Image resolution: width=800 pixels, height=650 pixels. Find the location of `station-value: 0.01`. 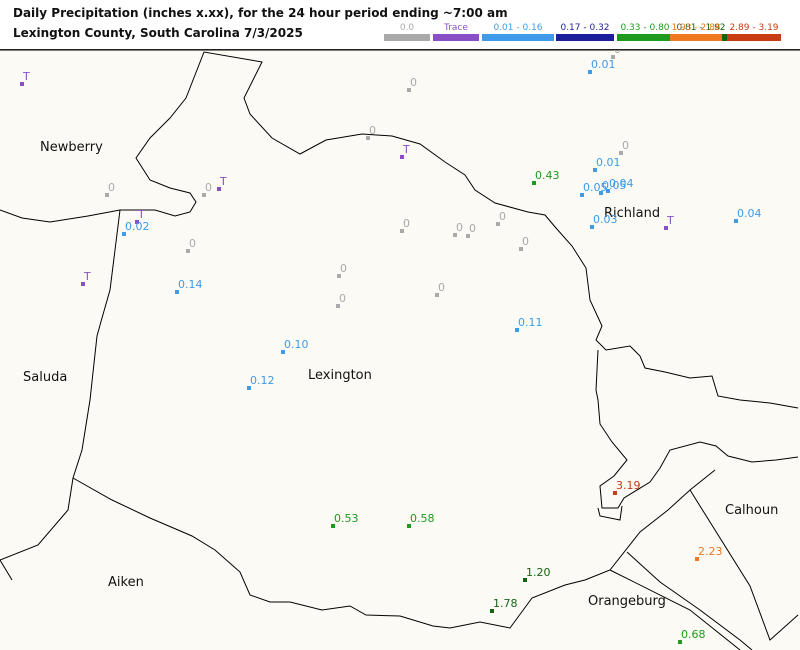

station-value: 0.01 is located at coordinates (603, 64).